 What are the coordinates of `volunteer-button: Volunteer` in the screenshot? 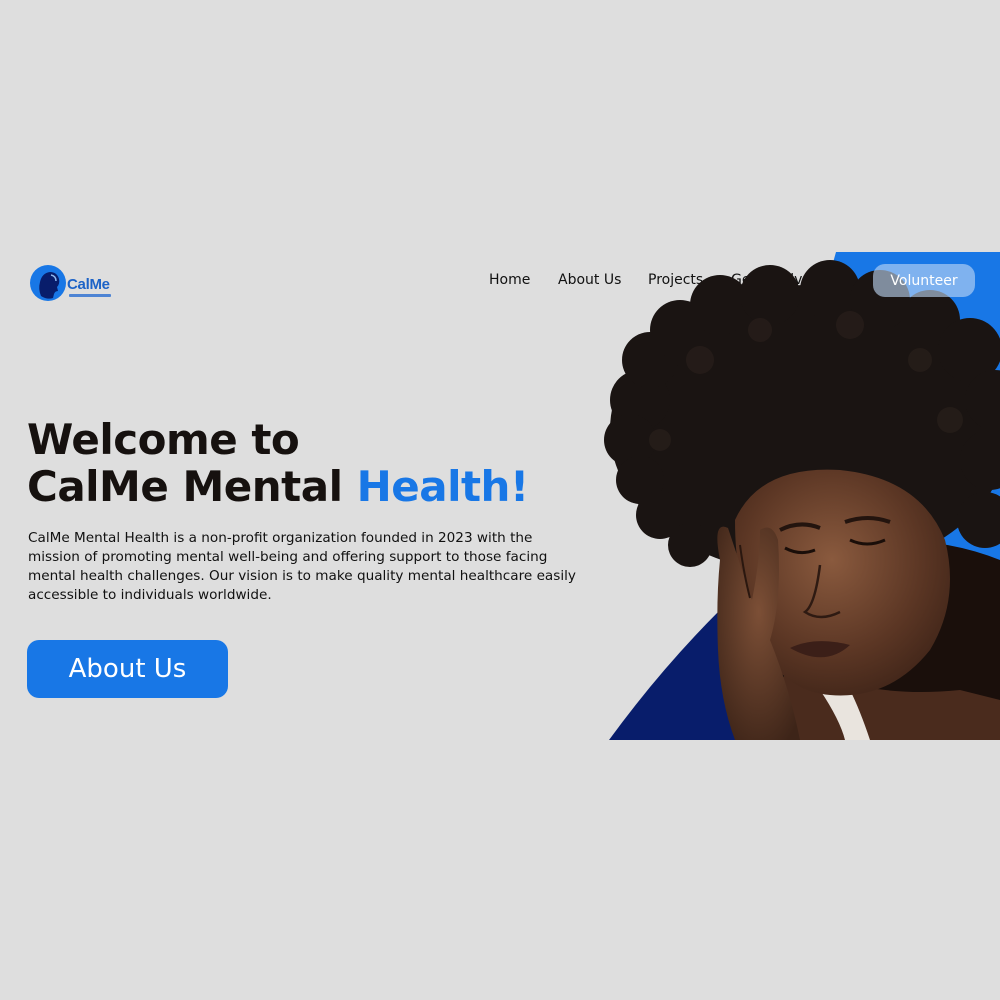 It's located at (924, 280).